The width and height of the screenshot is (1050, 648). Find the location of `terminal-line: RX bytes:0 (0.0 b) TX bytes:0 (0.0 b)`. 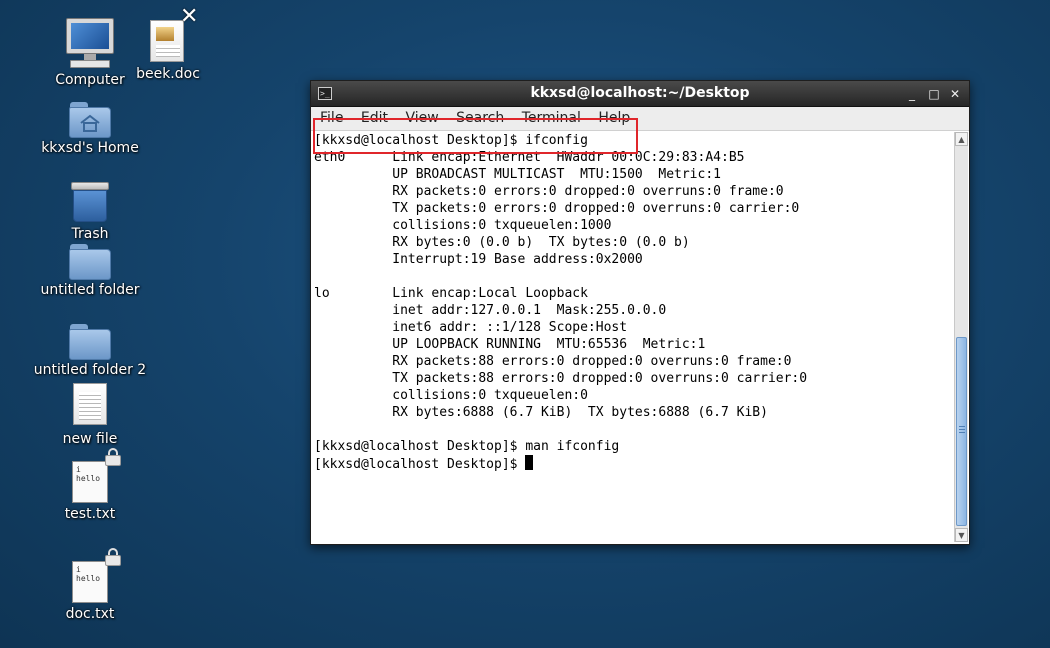

terminal-line: RX bytes:0 (0.0 b) TX bytes:0 (0.0 b) is located at coordinates (502, 242).